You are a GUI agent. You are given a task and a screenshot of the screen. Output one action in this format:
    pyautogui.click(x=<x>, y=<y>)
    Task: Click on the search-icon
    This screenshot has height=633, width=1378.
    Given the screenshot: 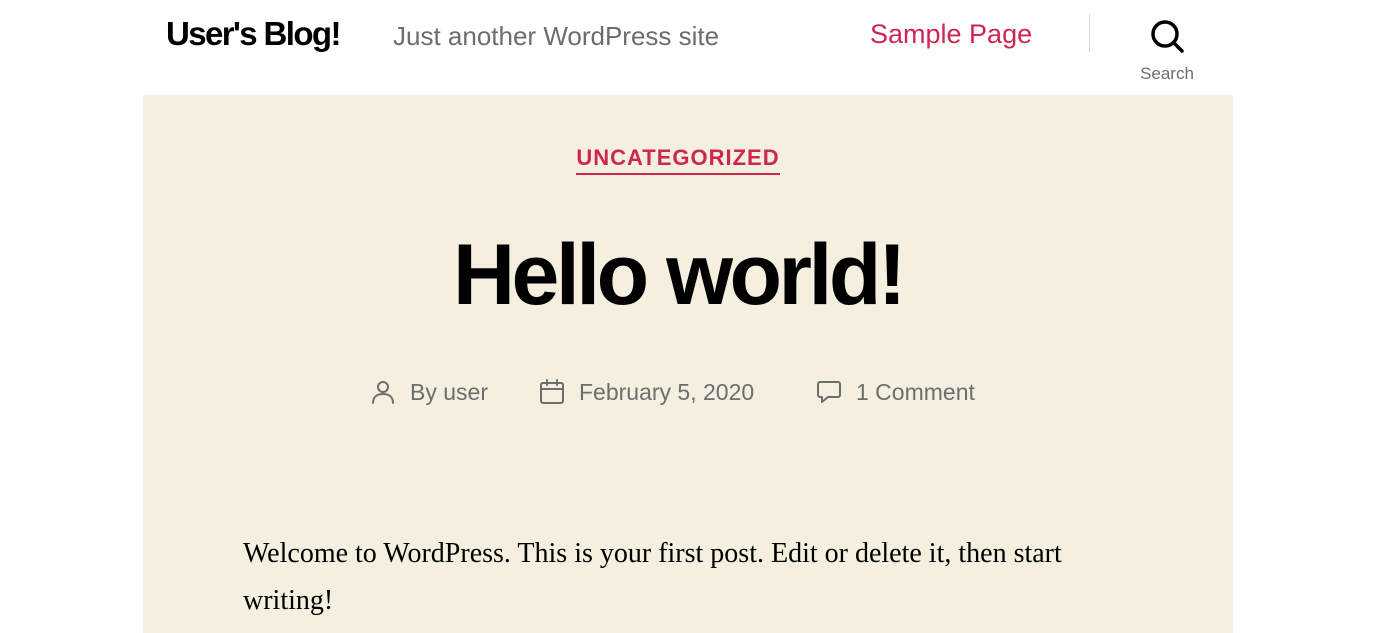 What is the action you would take?
    pyautogui.click(x=1167, y=36)
    